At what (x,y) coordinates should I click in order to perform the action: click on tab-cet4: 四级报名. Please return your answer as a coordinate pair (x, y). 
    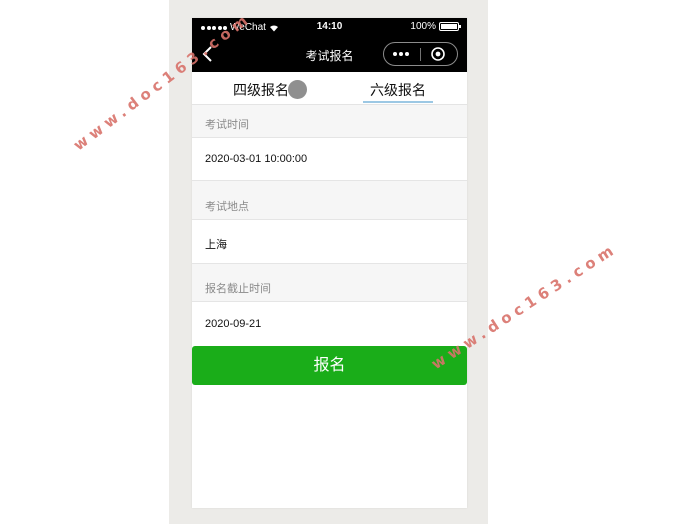
    Looking at the image, I should click on (261, 90).